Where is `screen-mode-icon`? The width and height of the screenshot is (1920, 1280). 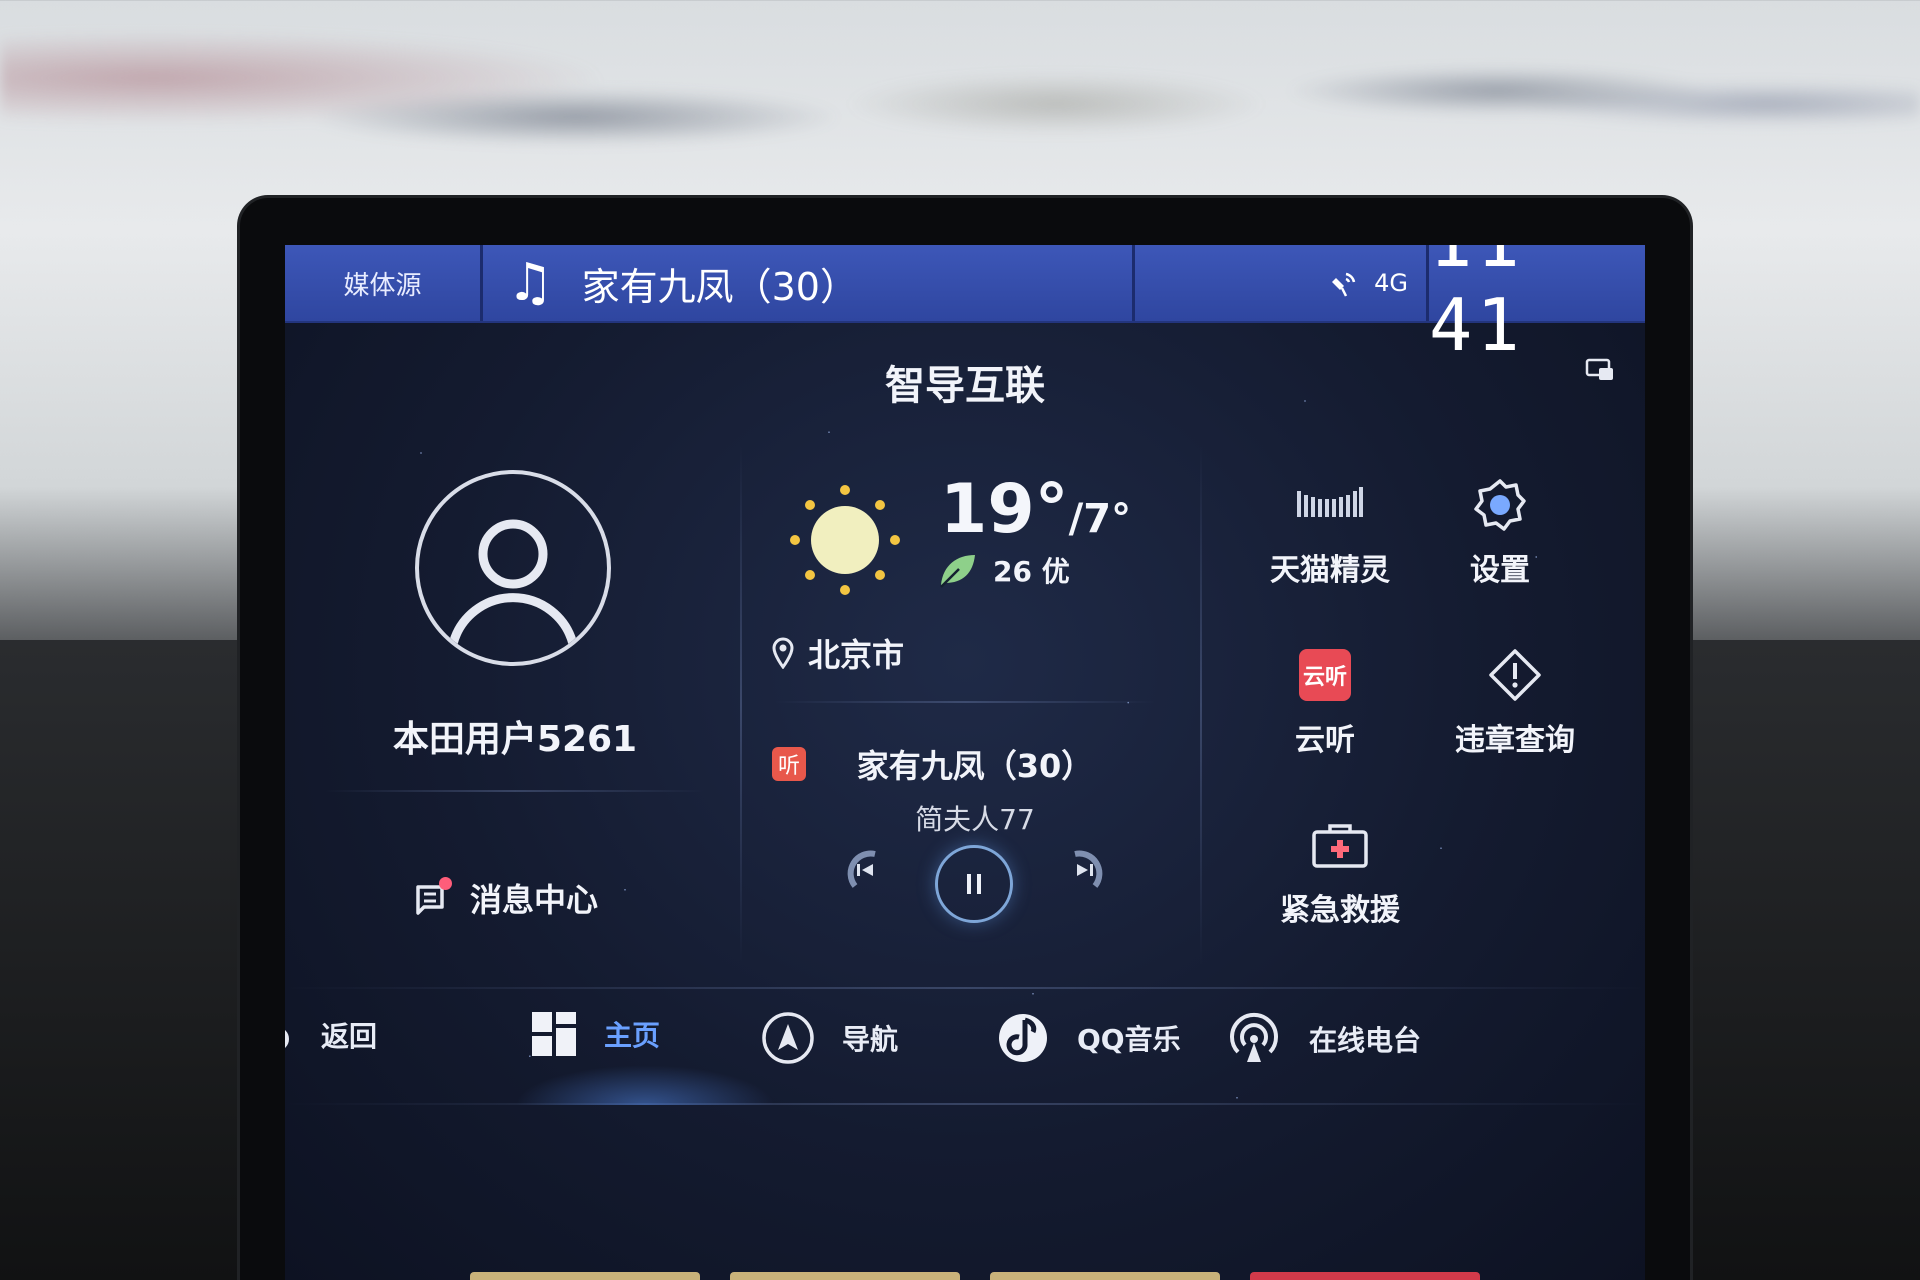
screen-mode-icon is located at coordinates (1600, 370).